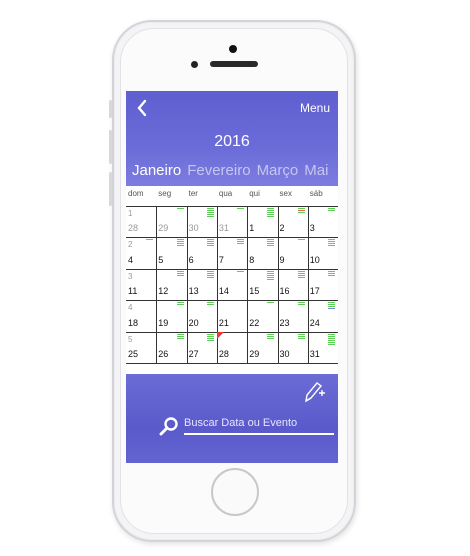  What do you see at coordinates (110, 109) in the screenshot?
I see `phone-mute-switch` at bounding box center [110, 109].